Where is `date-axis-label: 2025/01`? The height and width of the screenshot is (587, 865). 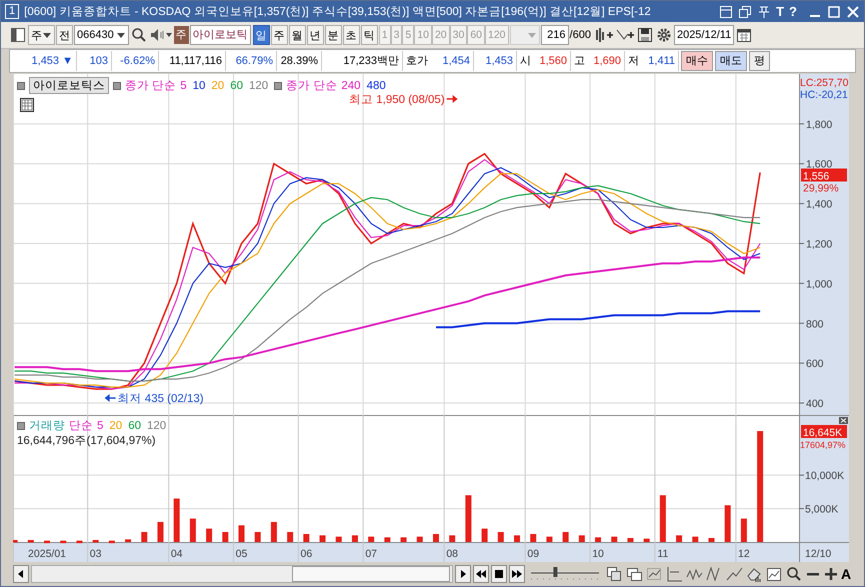
date-axis-label: 2025/01 is located at coordinates (47, 554).